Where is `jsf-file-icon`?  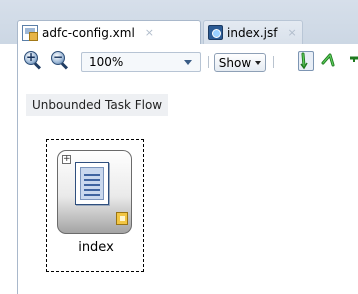 jsf-file-icon is located at coordinates (215, 32).